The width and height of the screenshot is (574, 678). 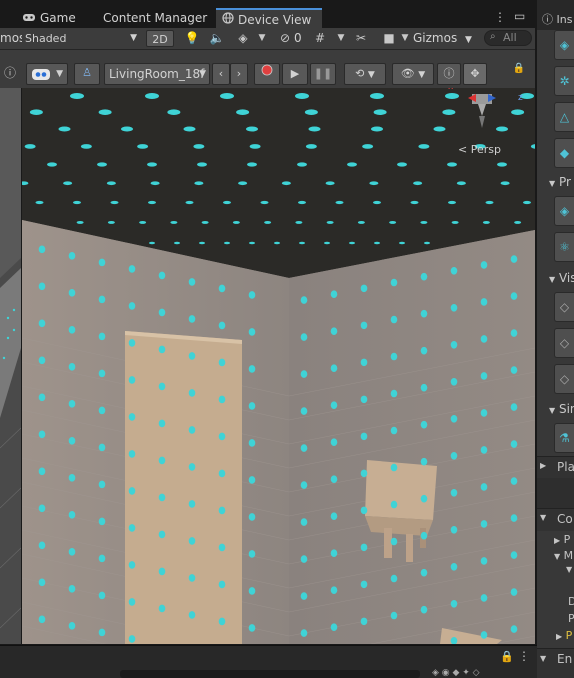 What do you see at coordinates (555, 409) in the screenshot?
I see `section-header-sin: ▼ Sin` at bounding box center [555, 409].